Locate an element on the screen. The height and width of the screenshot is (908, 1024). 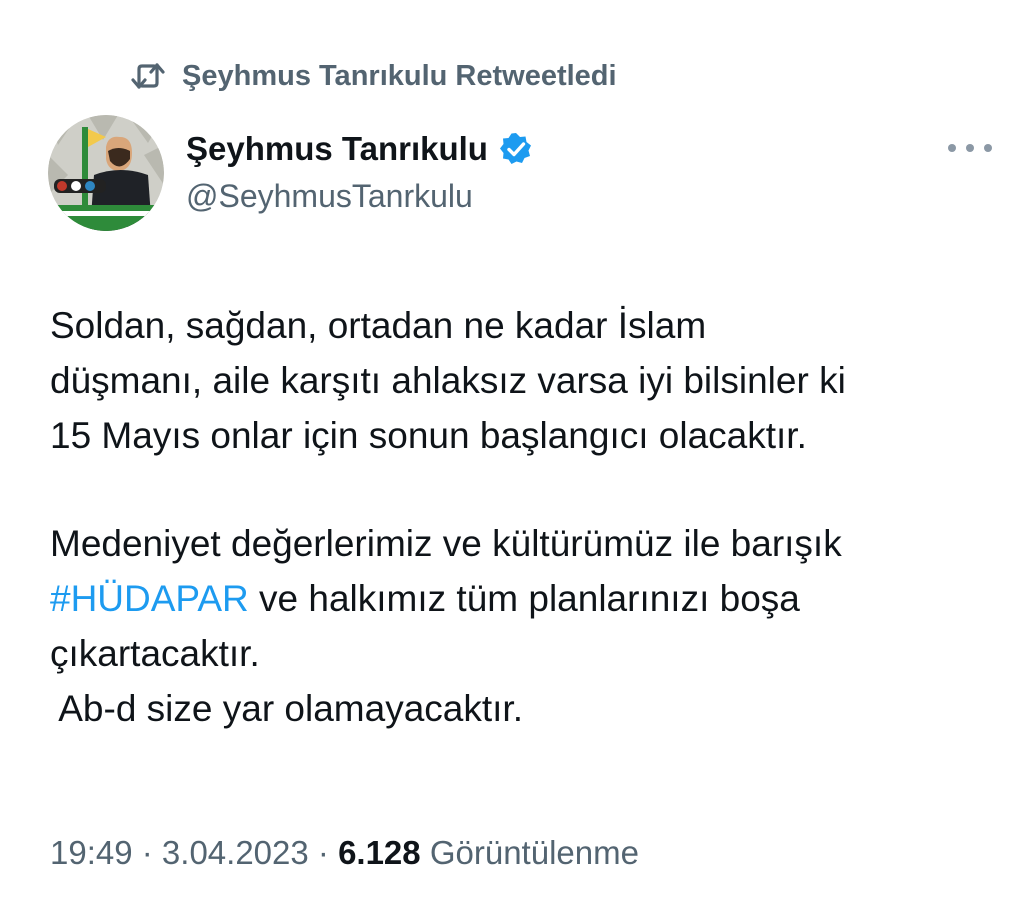
hashtag-link: #HÜDAPAR is located at coordinates (149, 598).